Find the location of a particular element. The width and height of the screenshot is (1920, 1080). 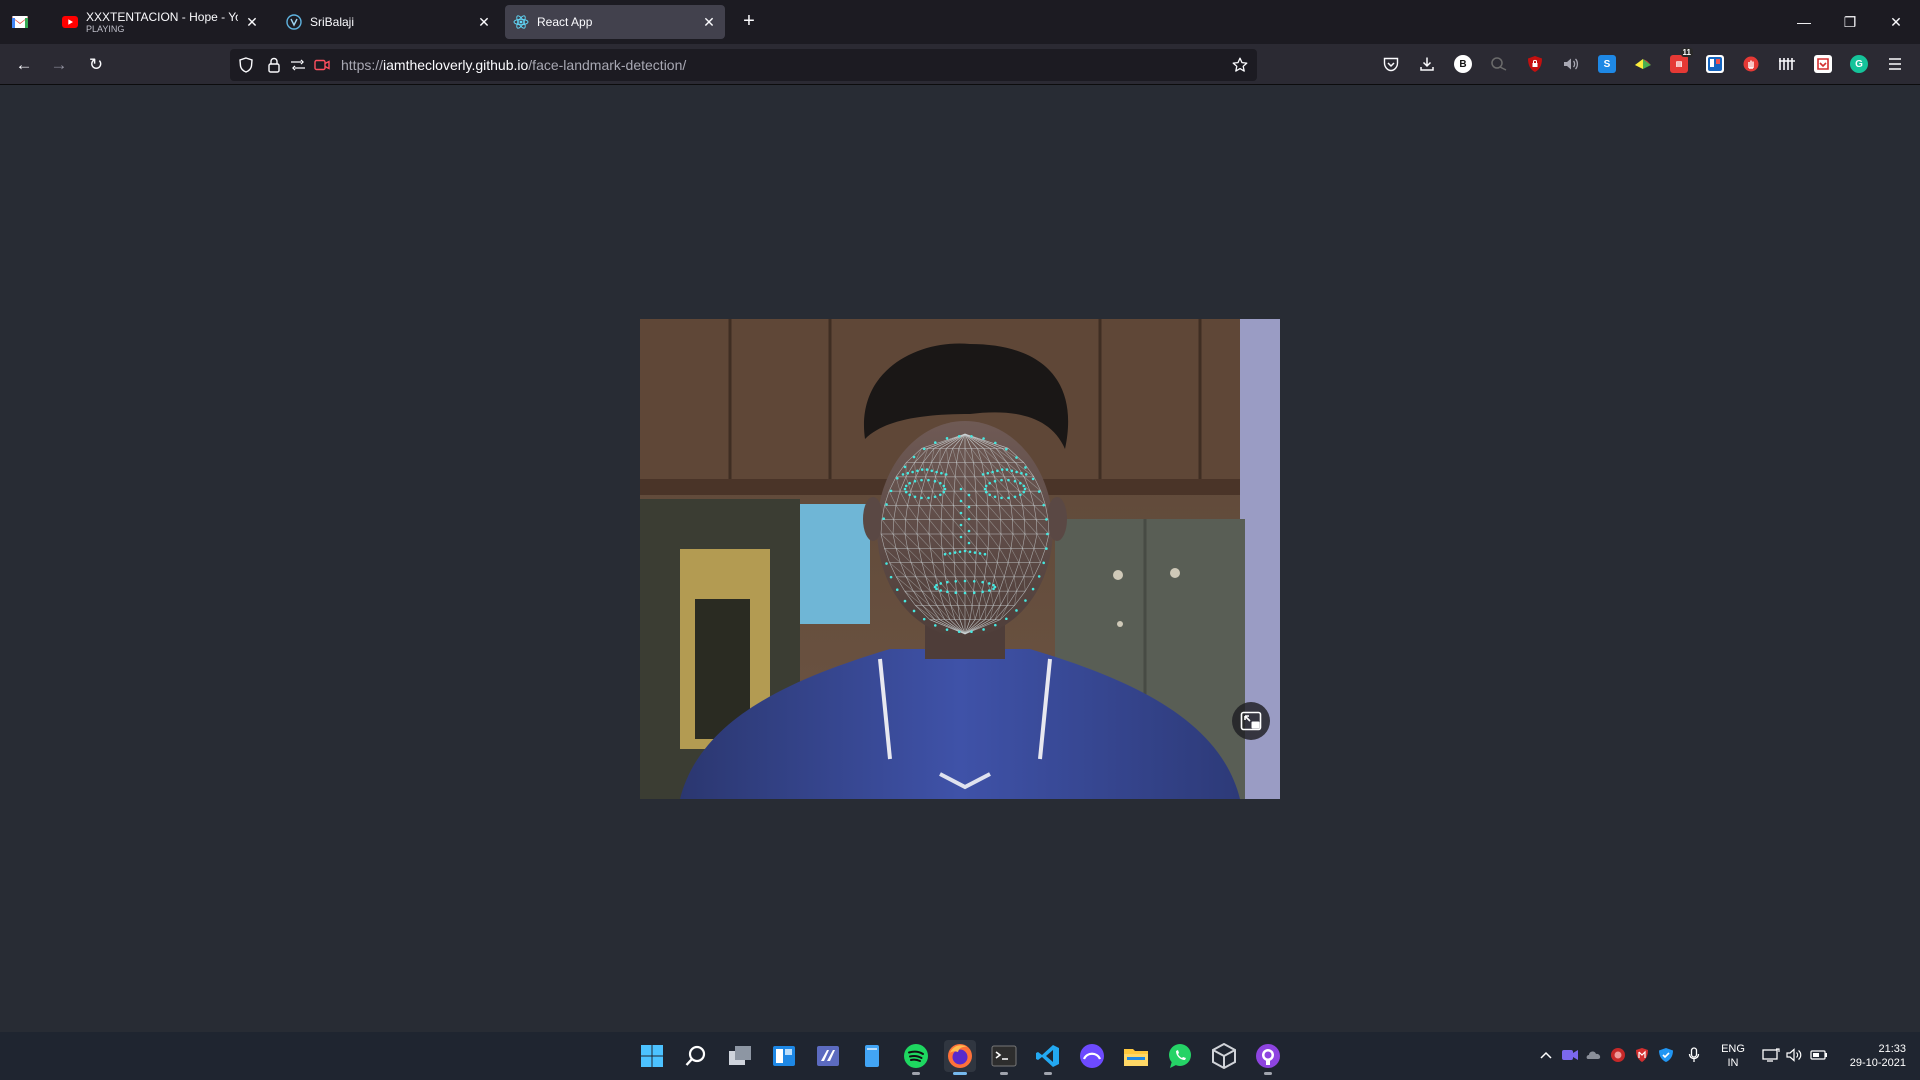

visual-studio-button is located at coordinates (828, 1056).